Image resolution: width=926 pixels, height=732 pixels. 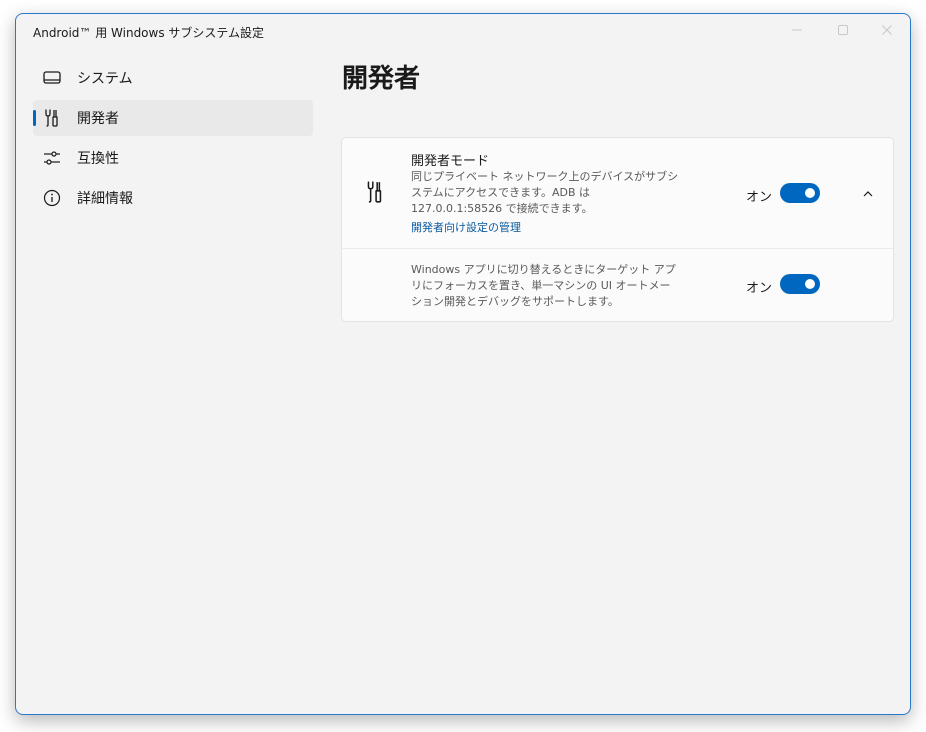 What do you see at coordinates (450, 161) in the screenshot?
I see `developer-mode-title: 開発者モード` at bounding box center [450, 161].